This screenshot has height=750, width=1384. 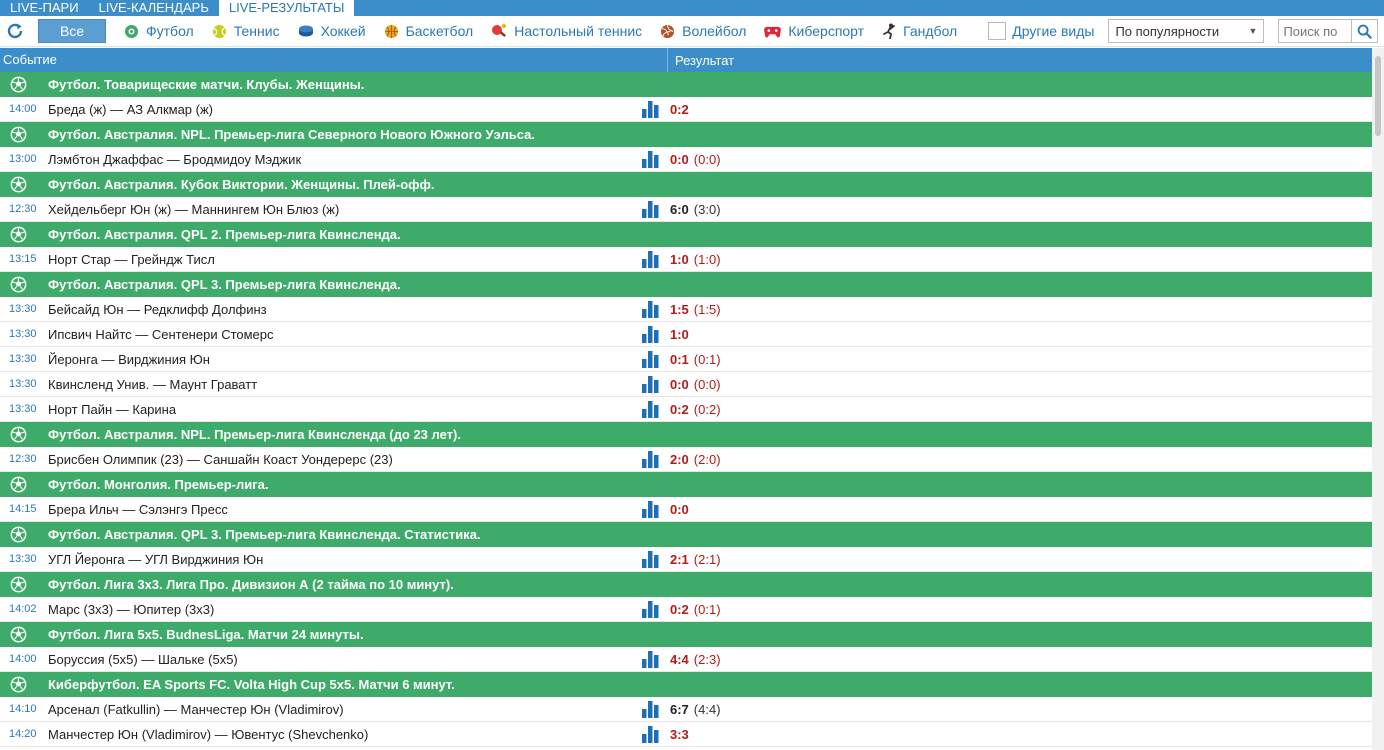 I want to click on sport-filter-football: Футбол, so click(x=159, y=31).